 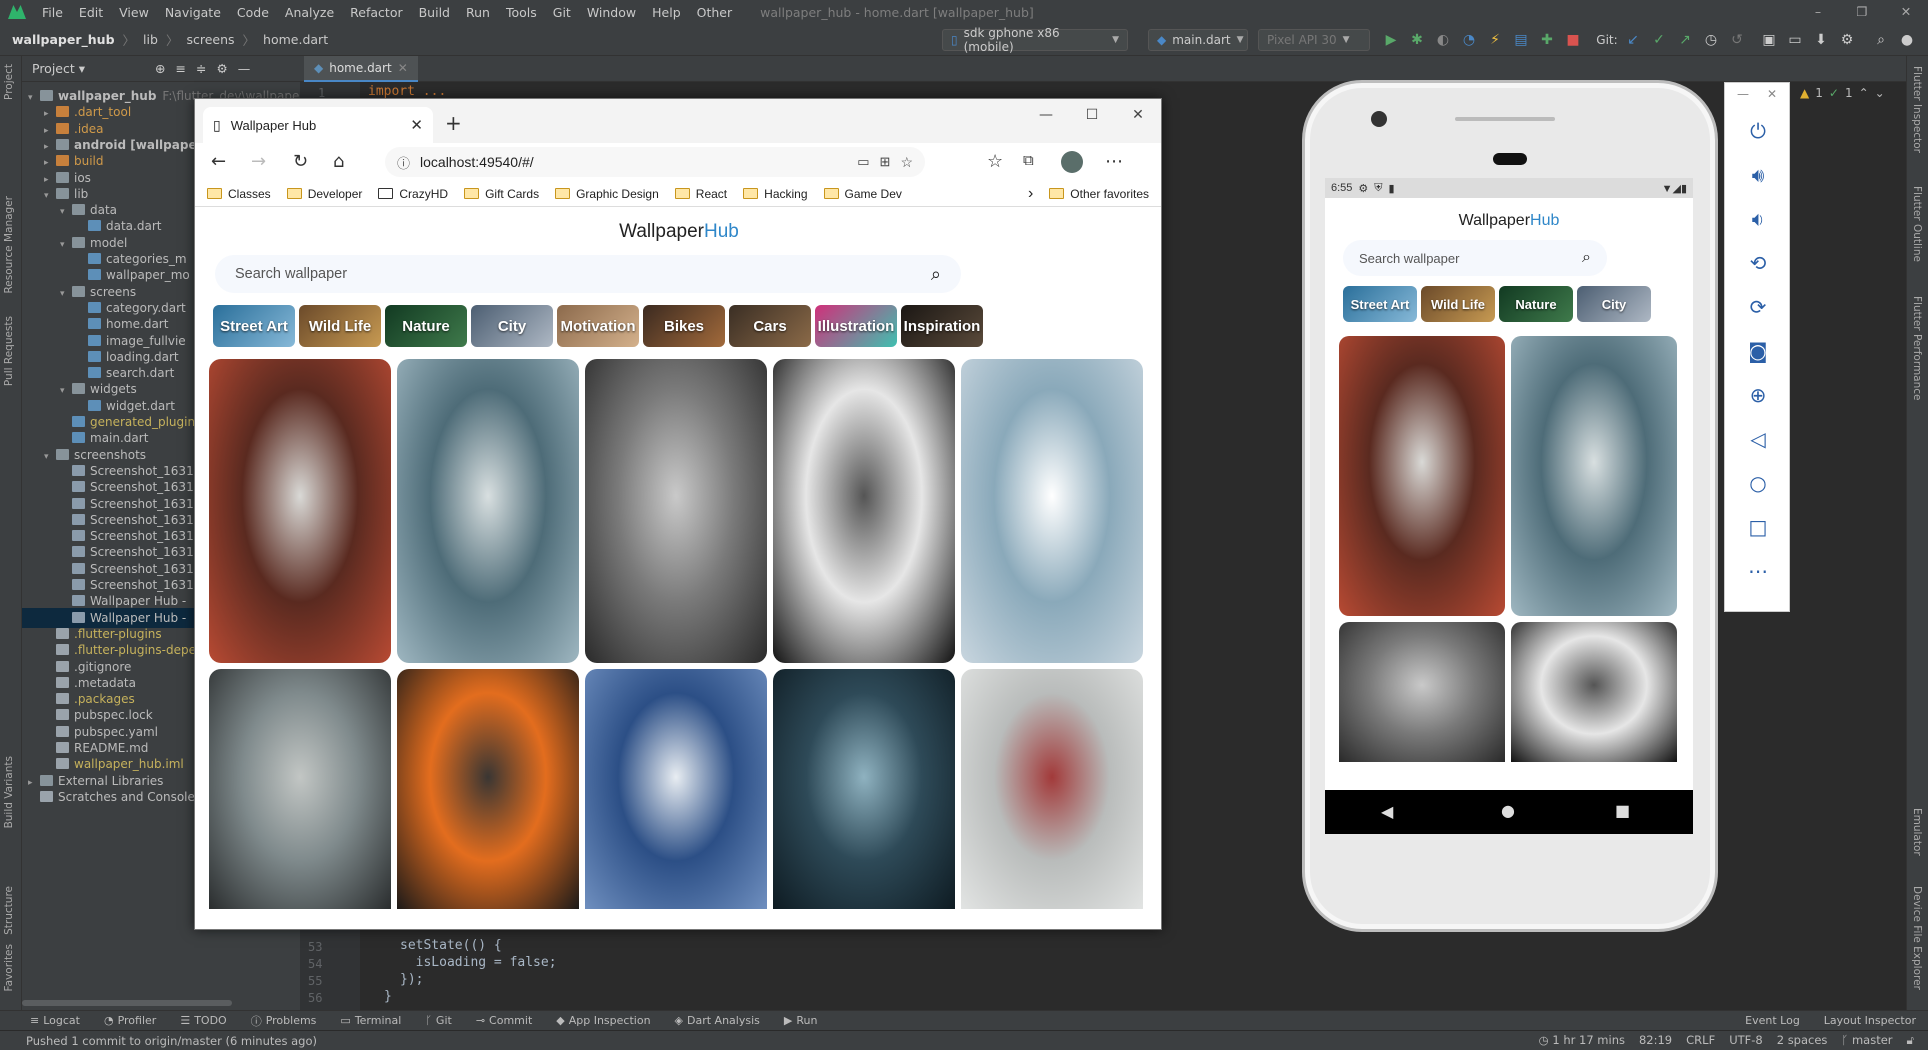 I want to click on wallpaper-photo-fountain, so click(x=676, y=789).